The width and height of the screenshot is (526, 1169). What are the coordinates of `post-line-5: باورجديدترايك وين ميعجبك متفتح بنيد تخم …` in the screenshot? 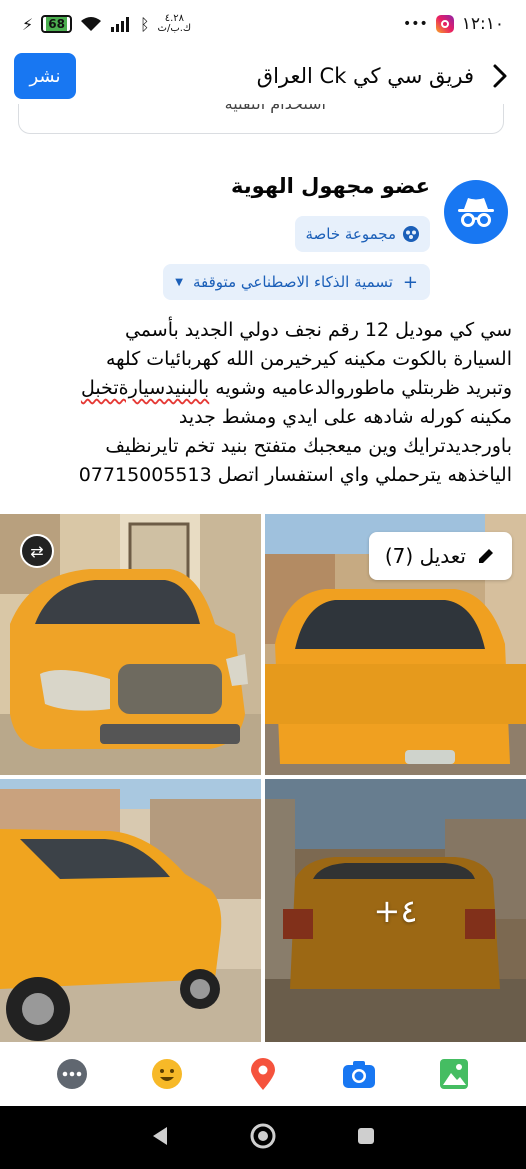 It's located at (308, 446).